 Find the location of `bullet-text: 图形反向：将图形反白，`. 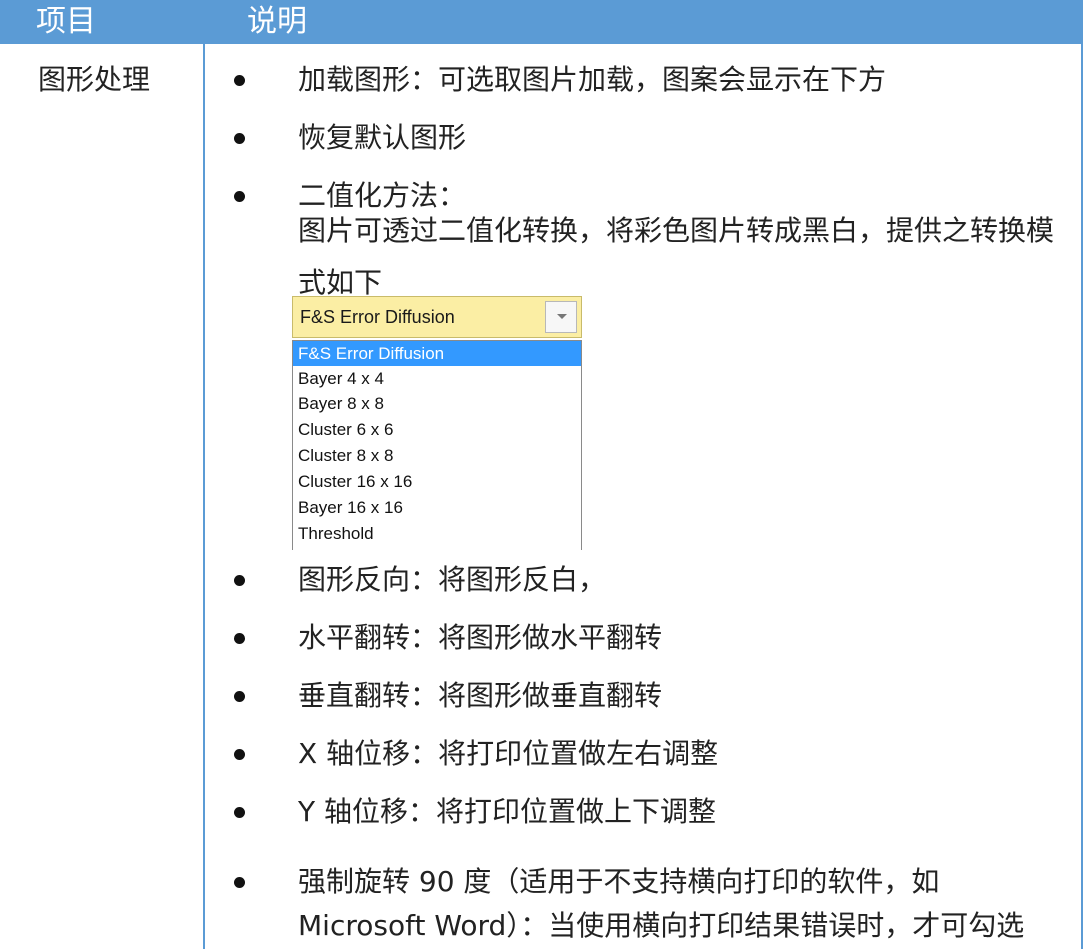

bullet-text: 图形反向：将图形反白， is located at coordinates (452, 579).